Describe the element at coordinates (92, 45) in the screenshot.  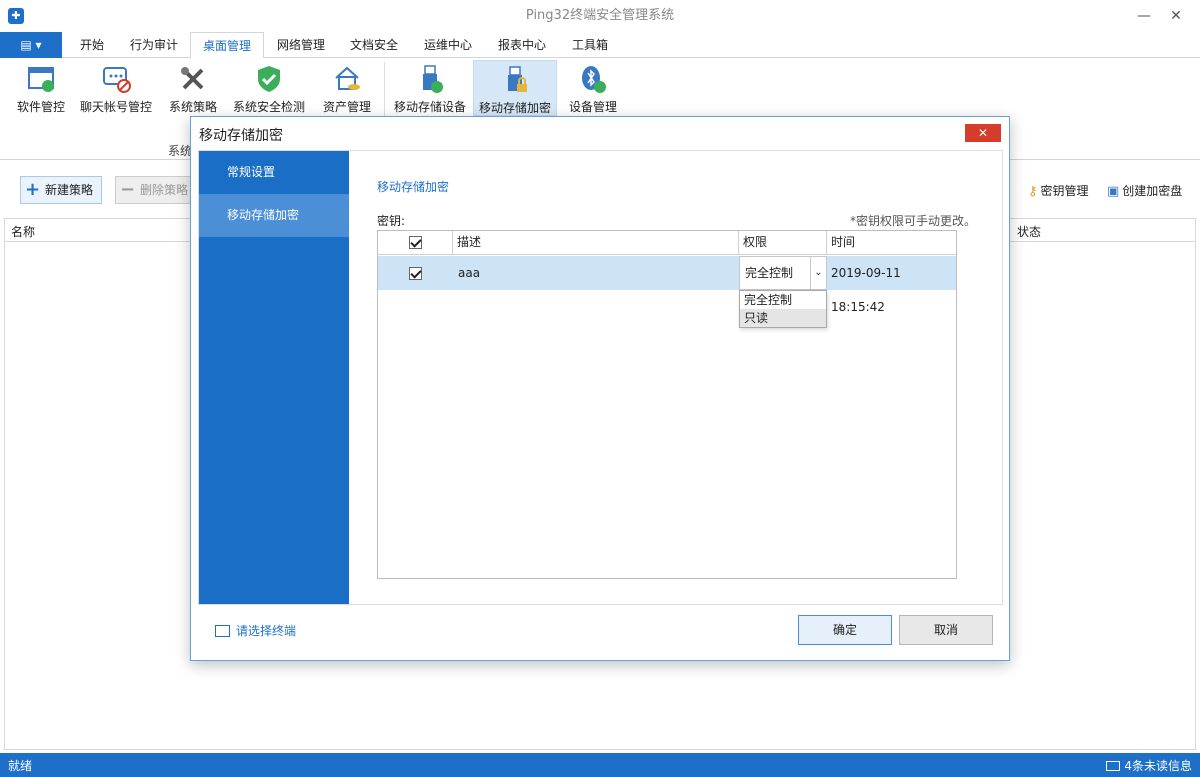
I see `tab-start: 开始` at that location.